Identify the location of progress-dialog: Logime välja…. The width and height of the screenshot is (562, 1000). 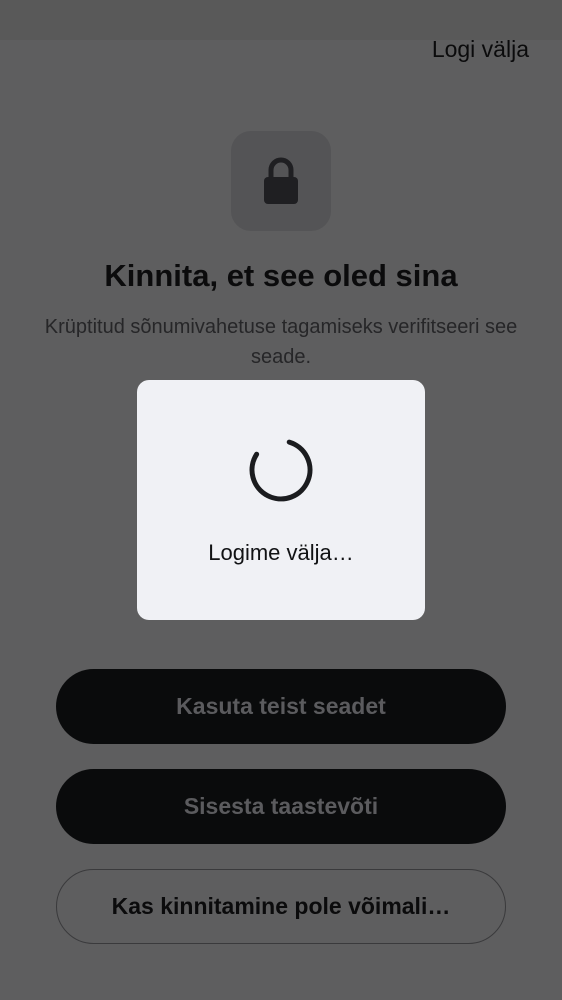
(281, 500).